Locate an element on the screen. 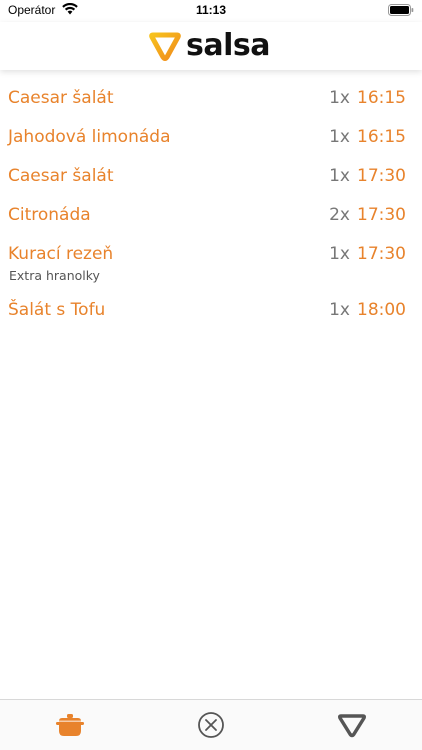 The image size is (422, 750). logo-wordmark: salsa is located at coordinates (228, 45).